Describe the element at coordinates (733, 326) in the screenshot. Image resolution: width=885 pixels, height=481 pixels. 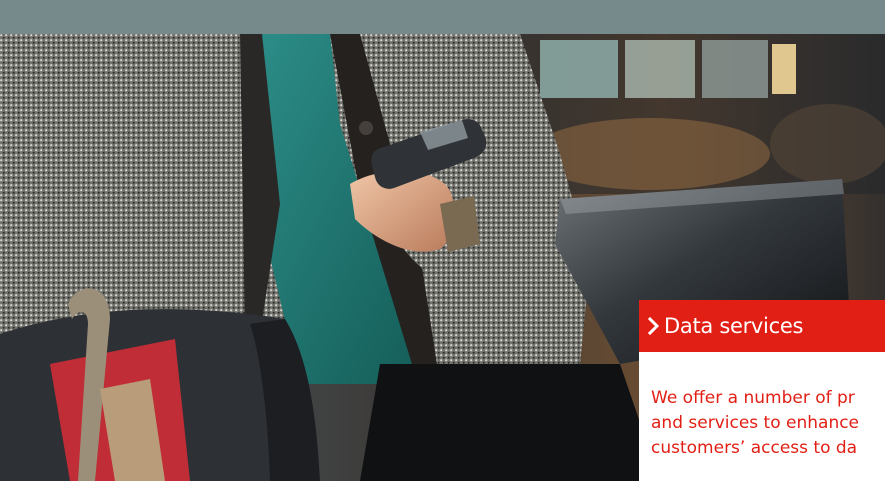
I see `card-title: Data services` at that location.